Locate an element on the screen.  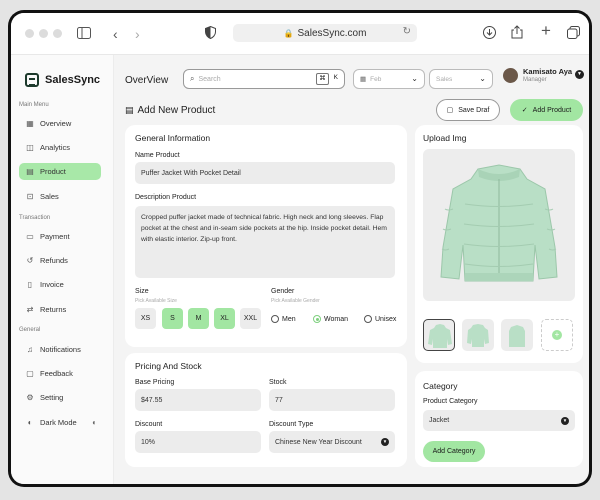
wallet-icon: ▭ is located at coordinates (30, 236).